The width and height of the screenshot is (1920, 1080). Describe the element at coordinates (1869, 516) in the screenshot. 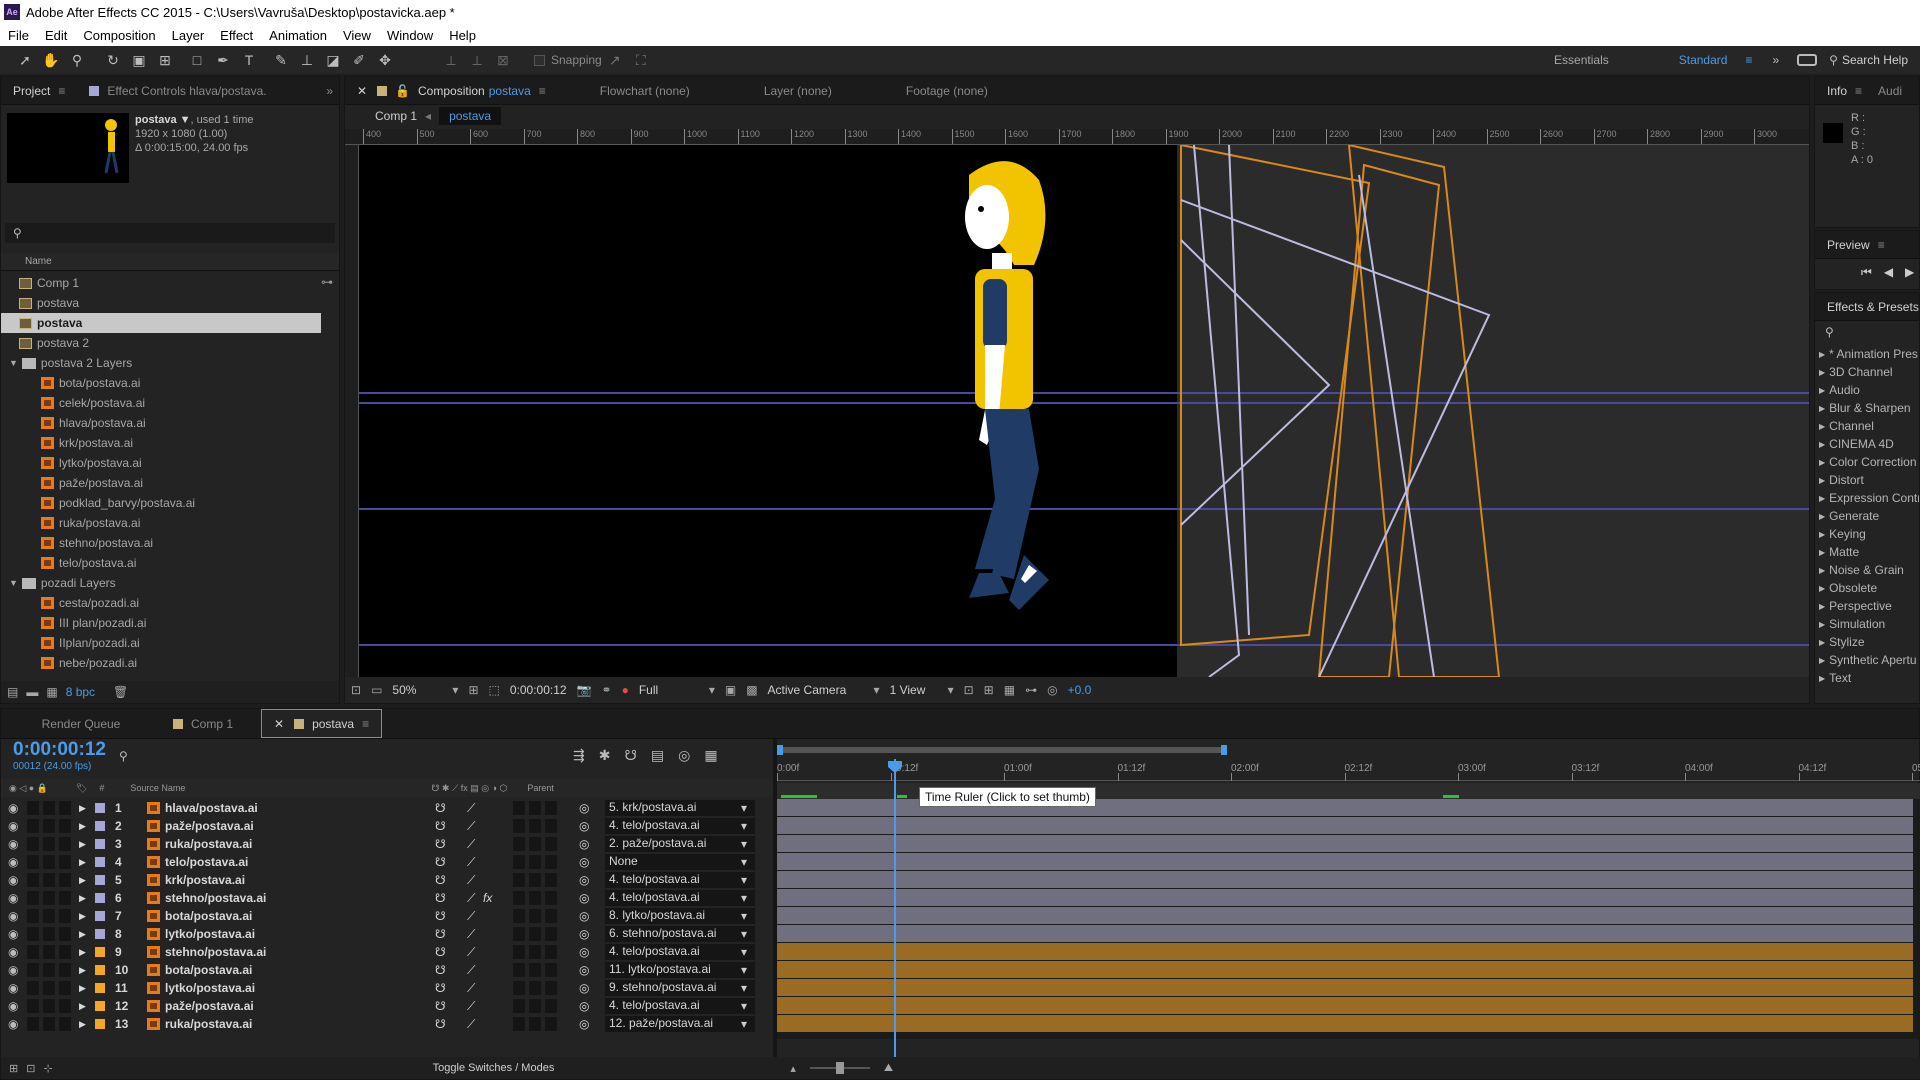

I see `effect-category: ▶ Generate` at that location.